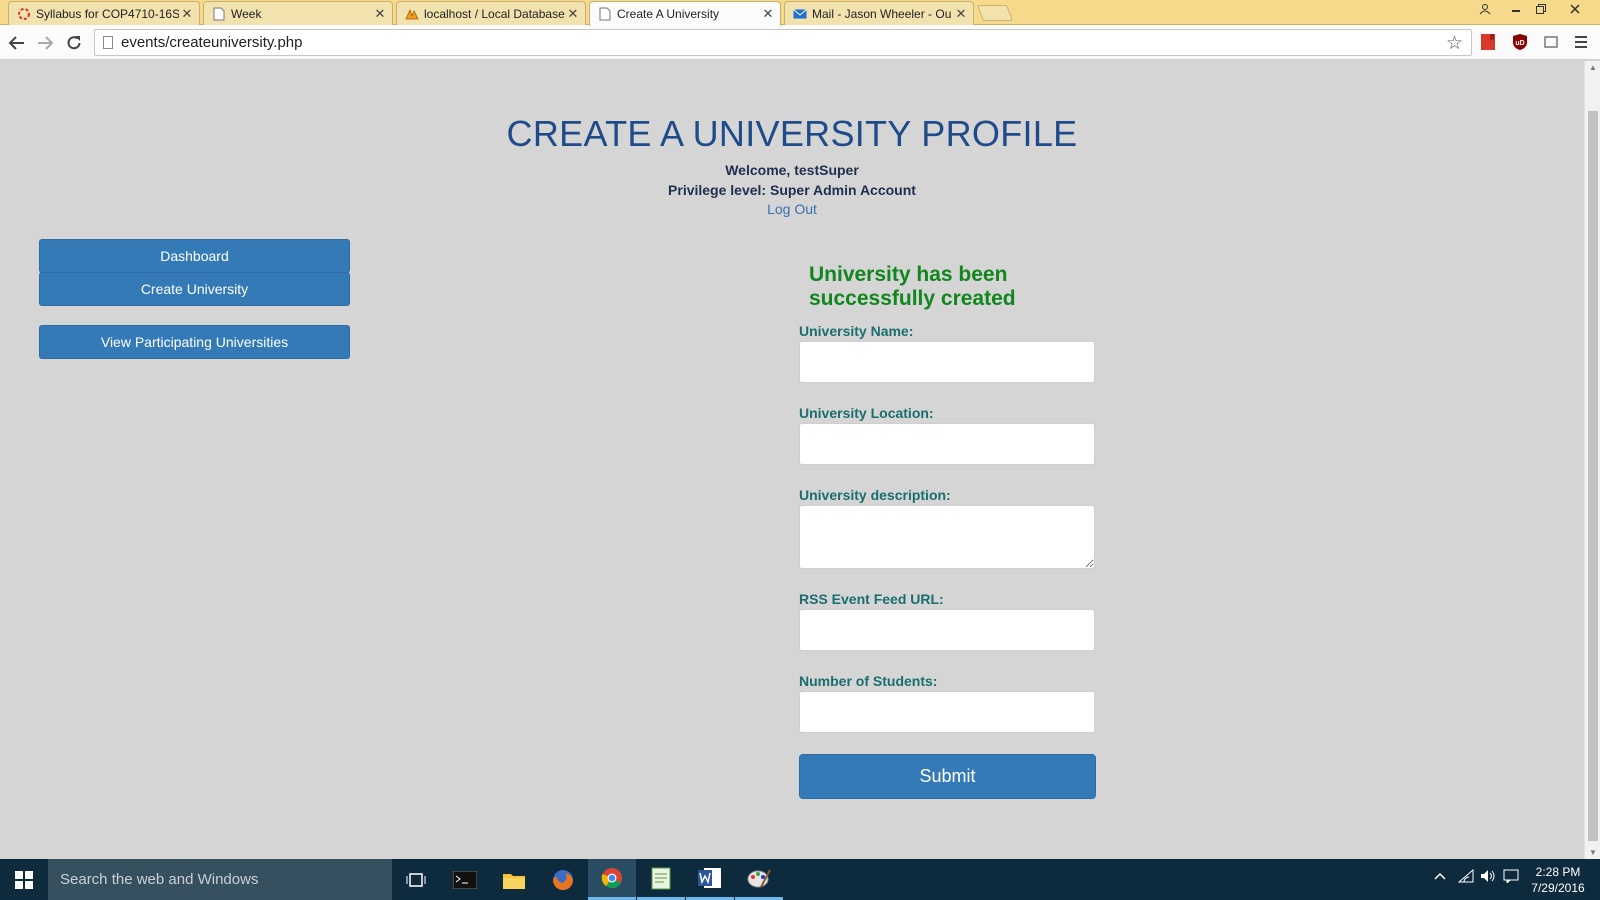  What do you see at coordinates (194, 342) in the screenshot?
I see `view-universities-button: View Participating Universities` at bounding box center [194, 342].